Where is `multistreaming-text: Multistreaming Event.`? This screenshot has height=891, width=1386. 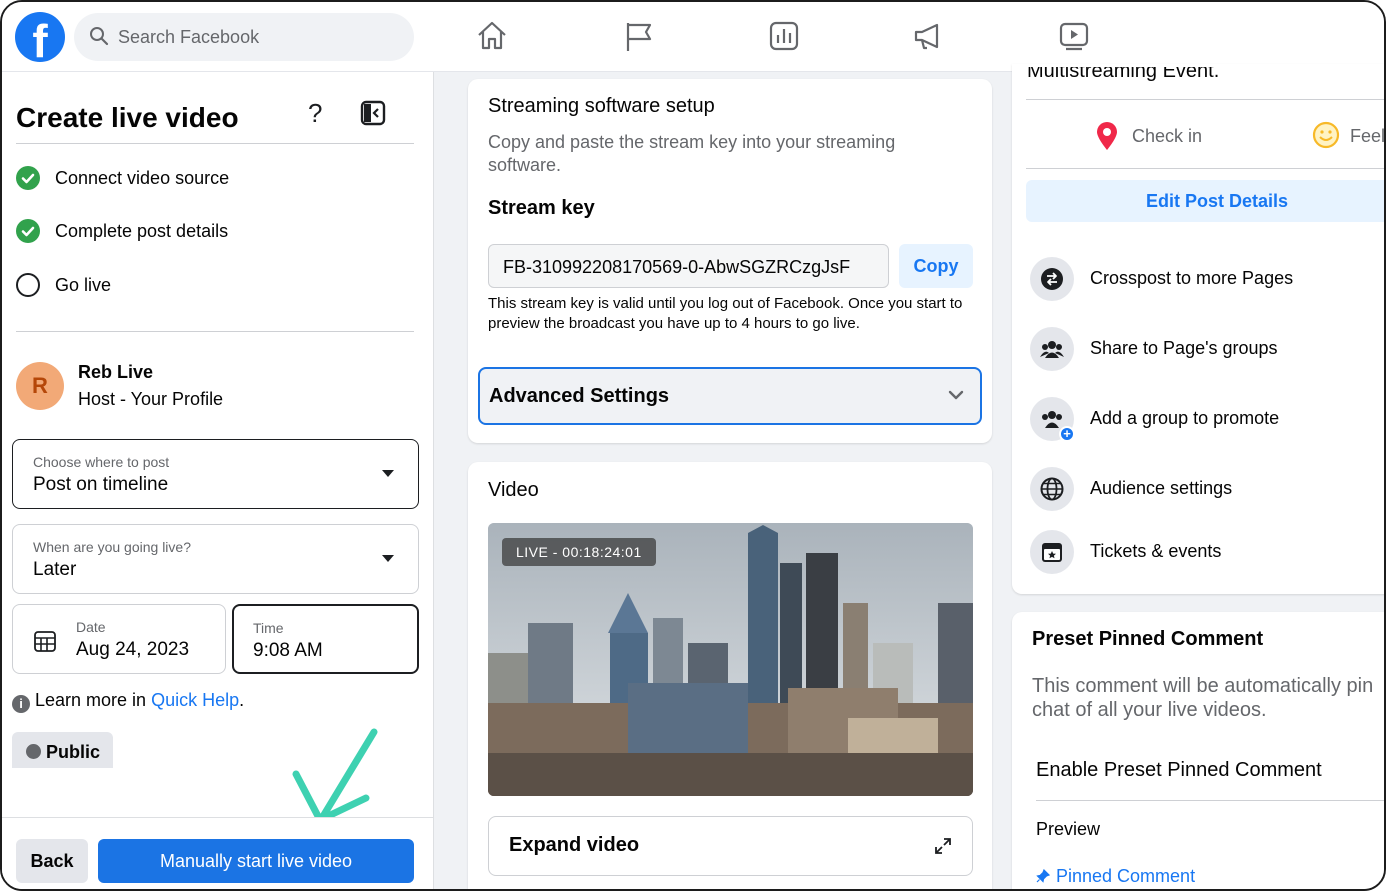
multistreaming-text: Multistreaming Event. is located at coordinates (1123, 71).